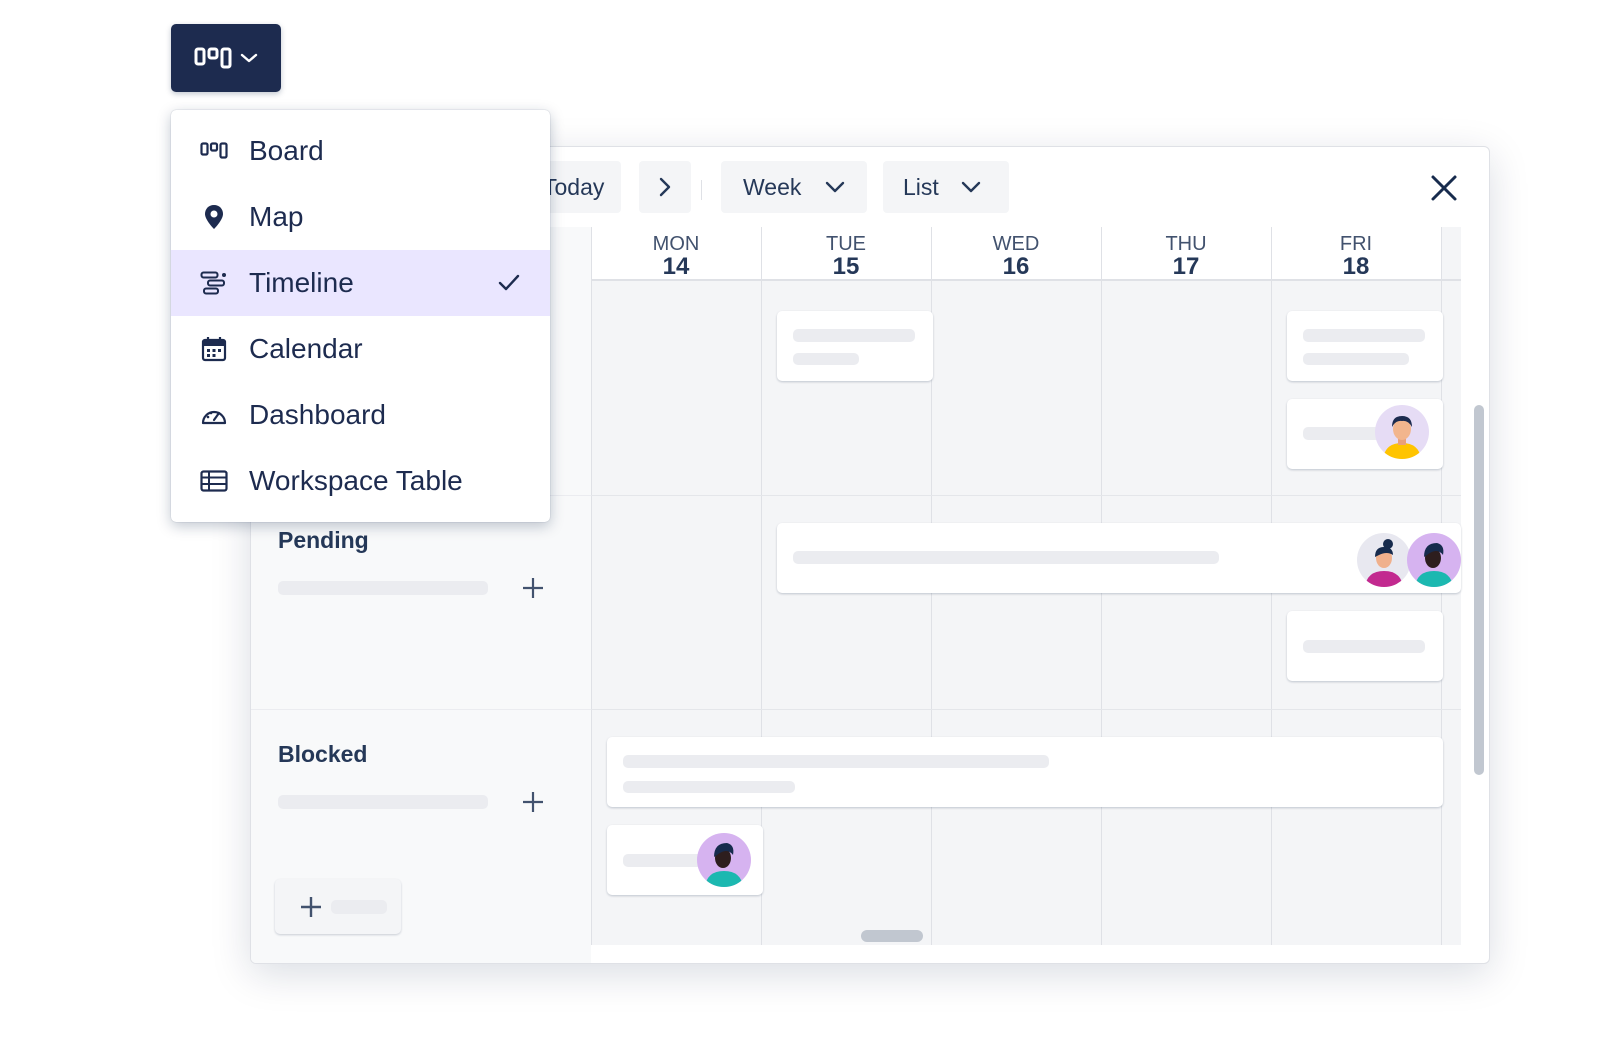  Describe the element at coordinates (772, 186) in the screenshot. I see `week-label: Week` at that location.